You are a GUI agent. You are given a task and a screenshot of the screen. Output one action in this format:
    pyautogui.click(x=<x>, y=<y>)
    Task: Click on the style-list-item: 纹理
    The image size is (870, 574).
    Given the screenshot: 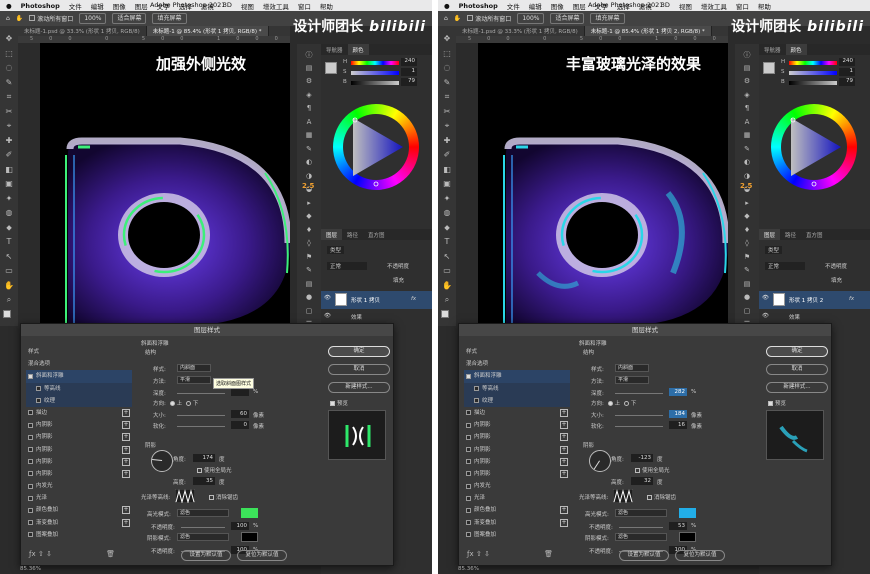 What is the action you would take?
    pyautogui.click(x=79, y=400)
    